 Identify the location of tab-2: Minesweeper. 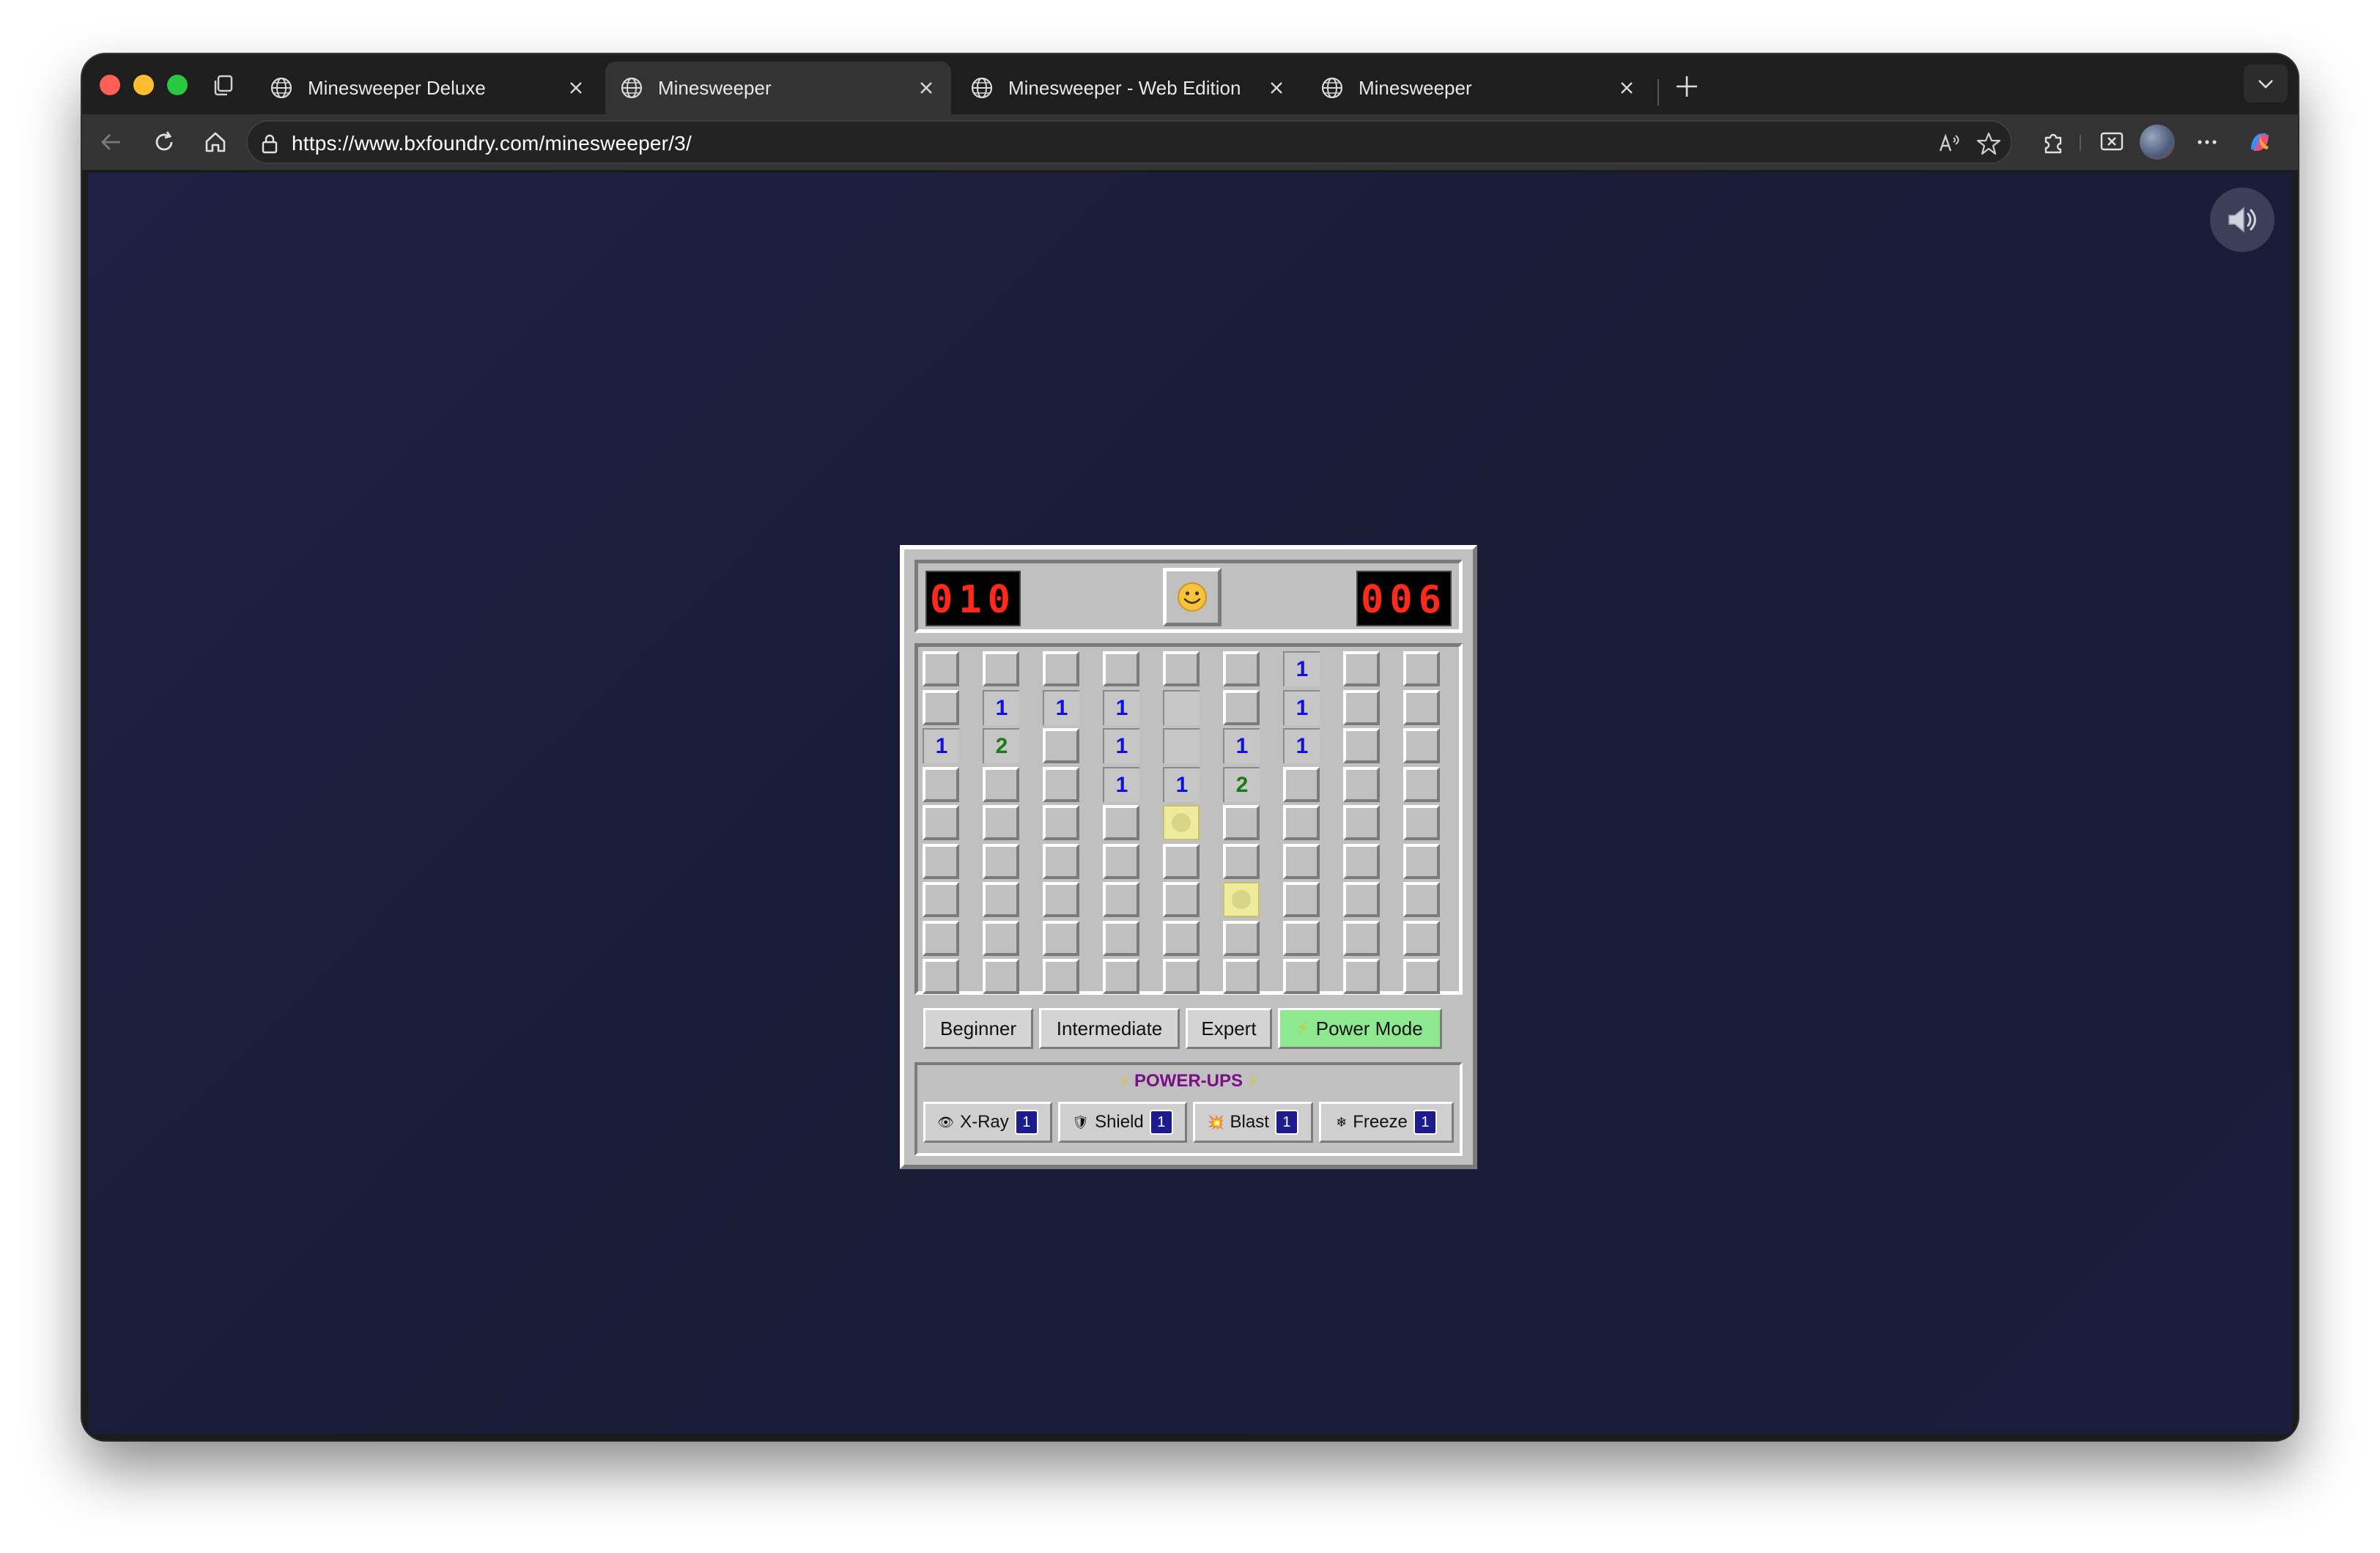
(778, 88).